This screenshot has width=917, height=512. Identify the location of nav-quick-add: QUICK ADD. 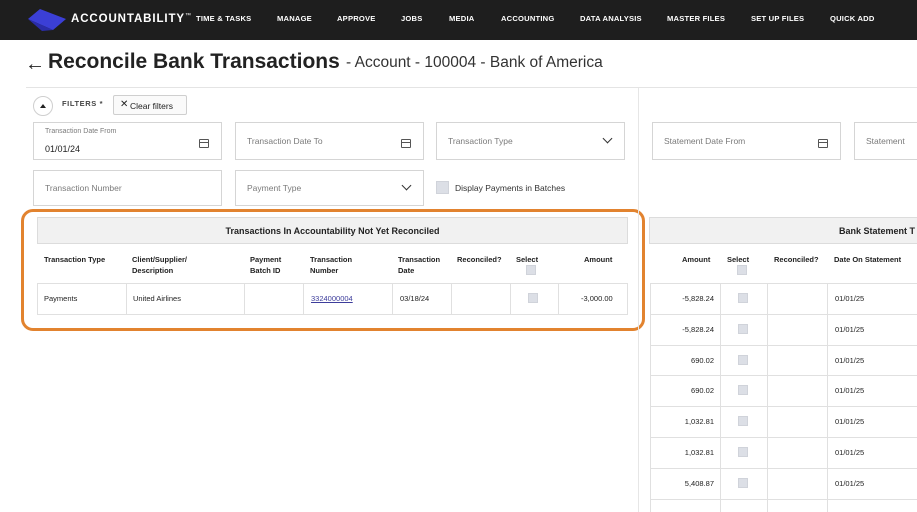
(852, 18).